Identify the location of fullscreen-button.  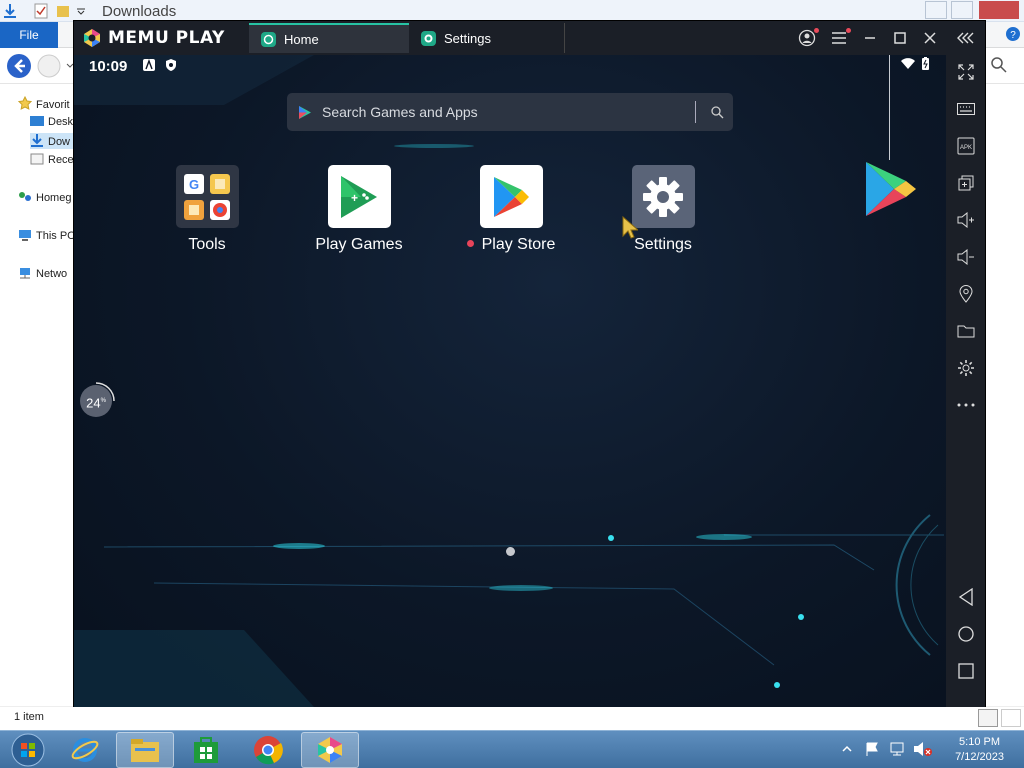
(965, 72).